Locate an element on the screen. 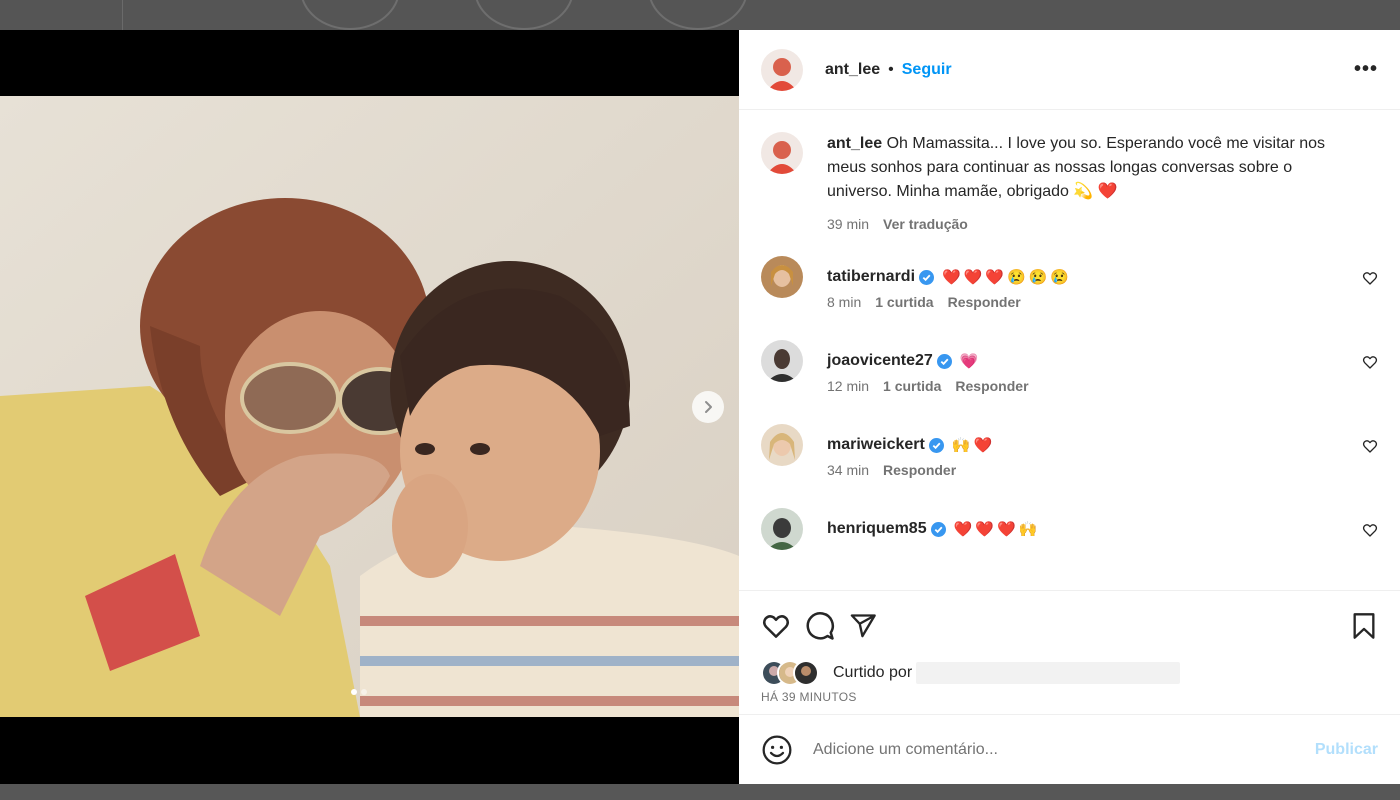 This screenshot has width=1400, height=800. comment-item: mariweickert 🙌❤️ 34 min Responder is located at coordinates (1069, 451).